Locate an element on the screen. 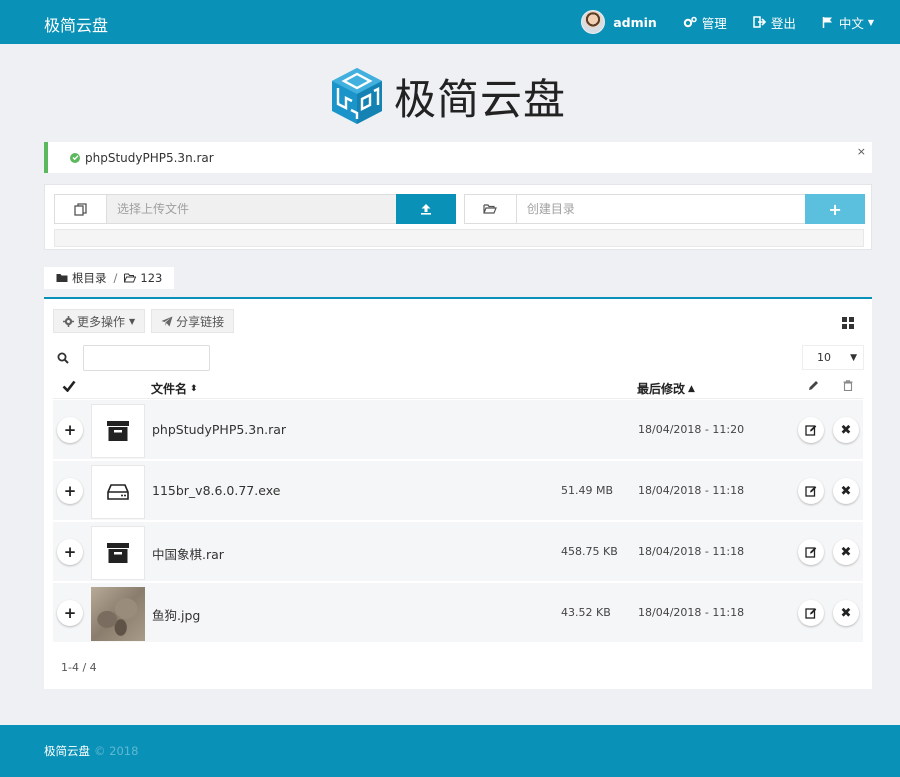 The image size is (900, 777). more-actions-label: 更多操作 is located at coordinates (101, 321).